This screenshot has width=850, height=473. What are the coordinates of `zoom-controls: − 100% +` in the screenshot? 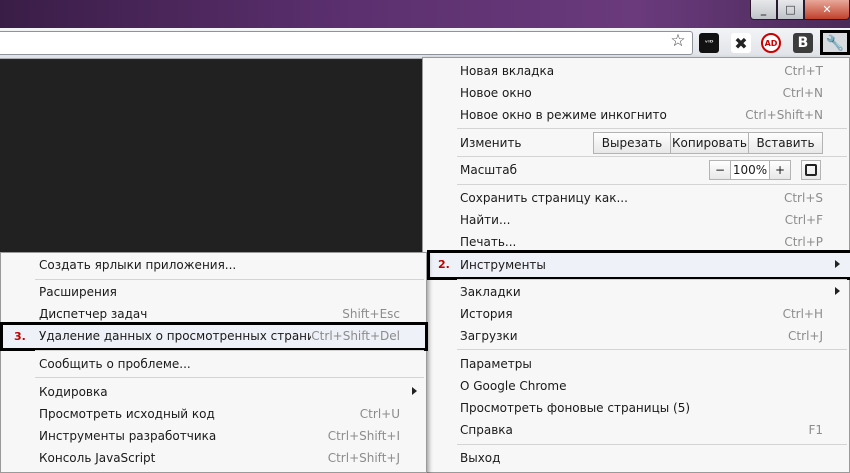 It's located at (750, 170).